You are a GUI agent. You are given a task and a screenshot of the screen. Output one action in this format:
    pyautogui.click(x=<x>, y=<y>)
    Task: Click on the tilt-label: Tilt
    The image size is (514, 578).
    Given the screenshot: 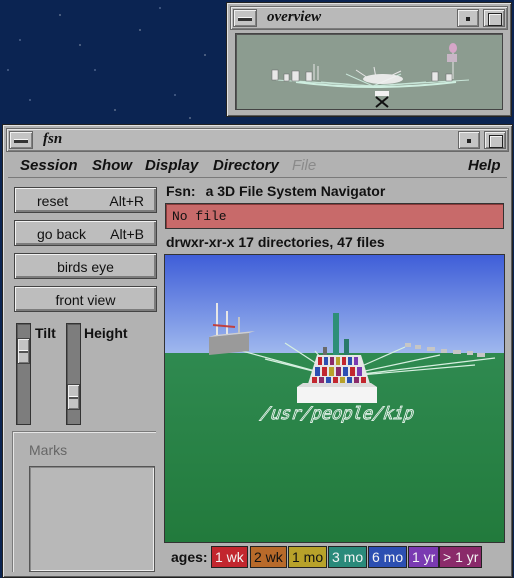 What is the action you would take?
    pyautogui.click(x=45, y=333)
    